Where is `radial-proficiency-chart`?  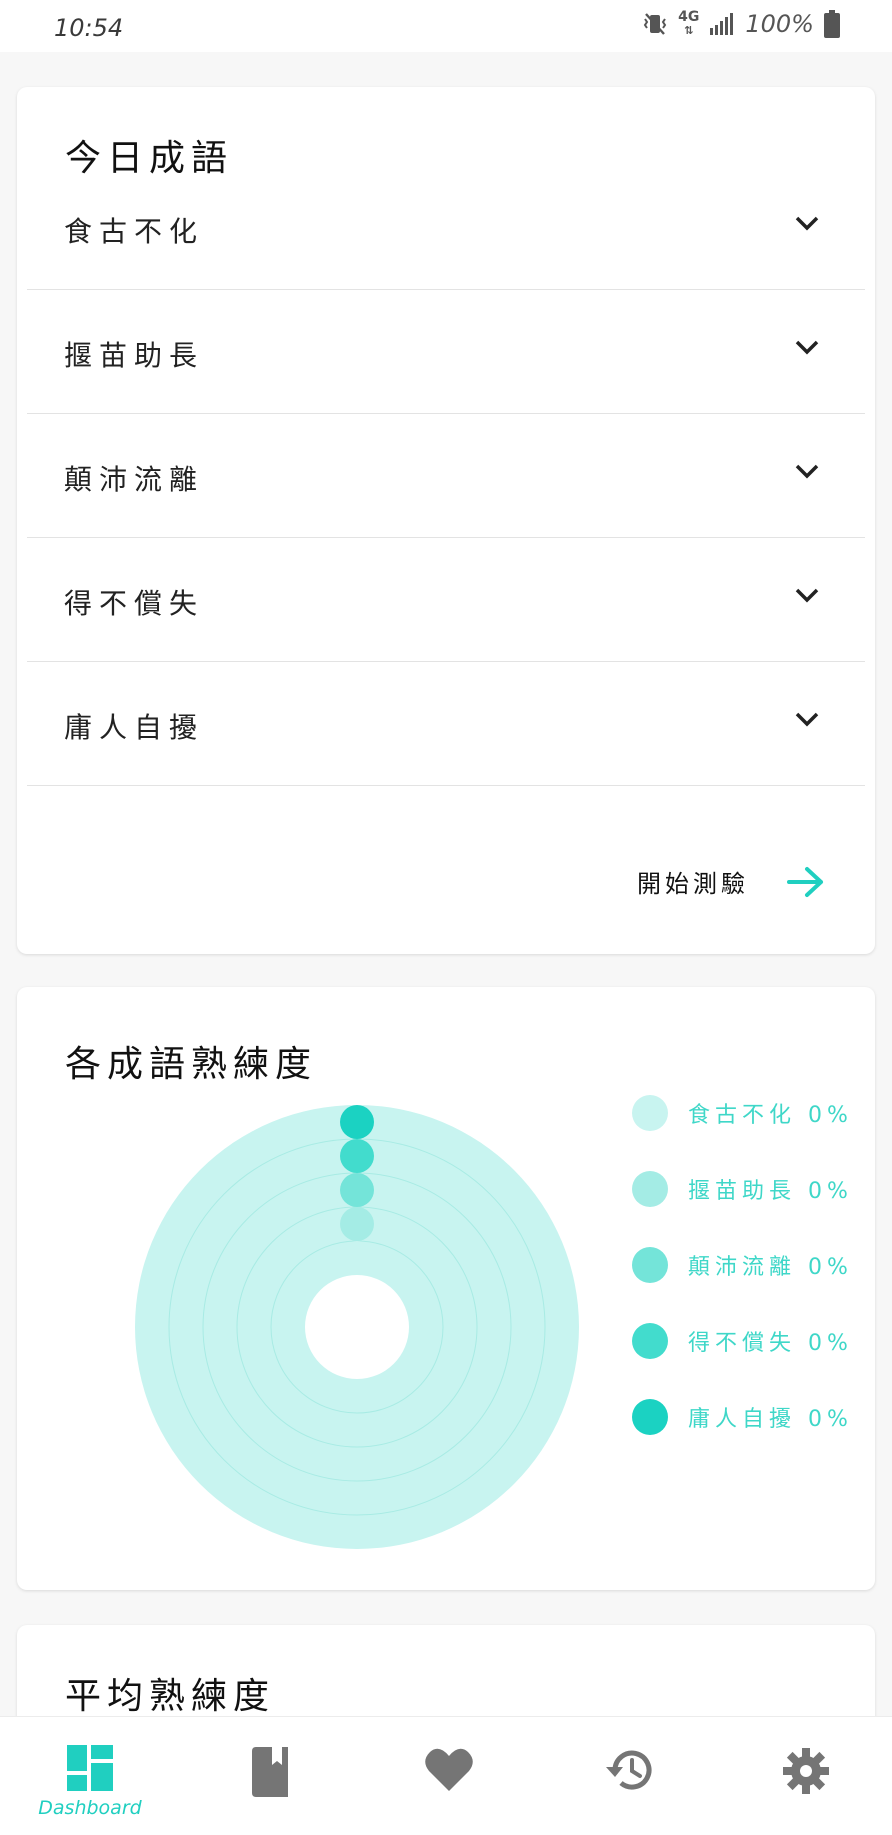
radial-proficiency-chart is located at coordinates (357, 1327).